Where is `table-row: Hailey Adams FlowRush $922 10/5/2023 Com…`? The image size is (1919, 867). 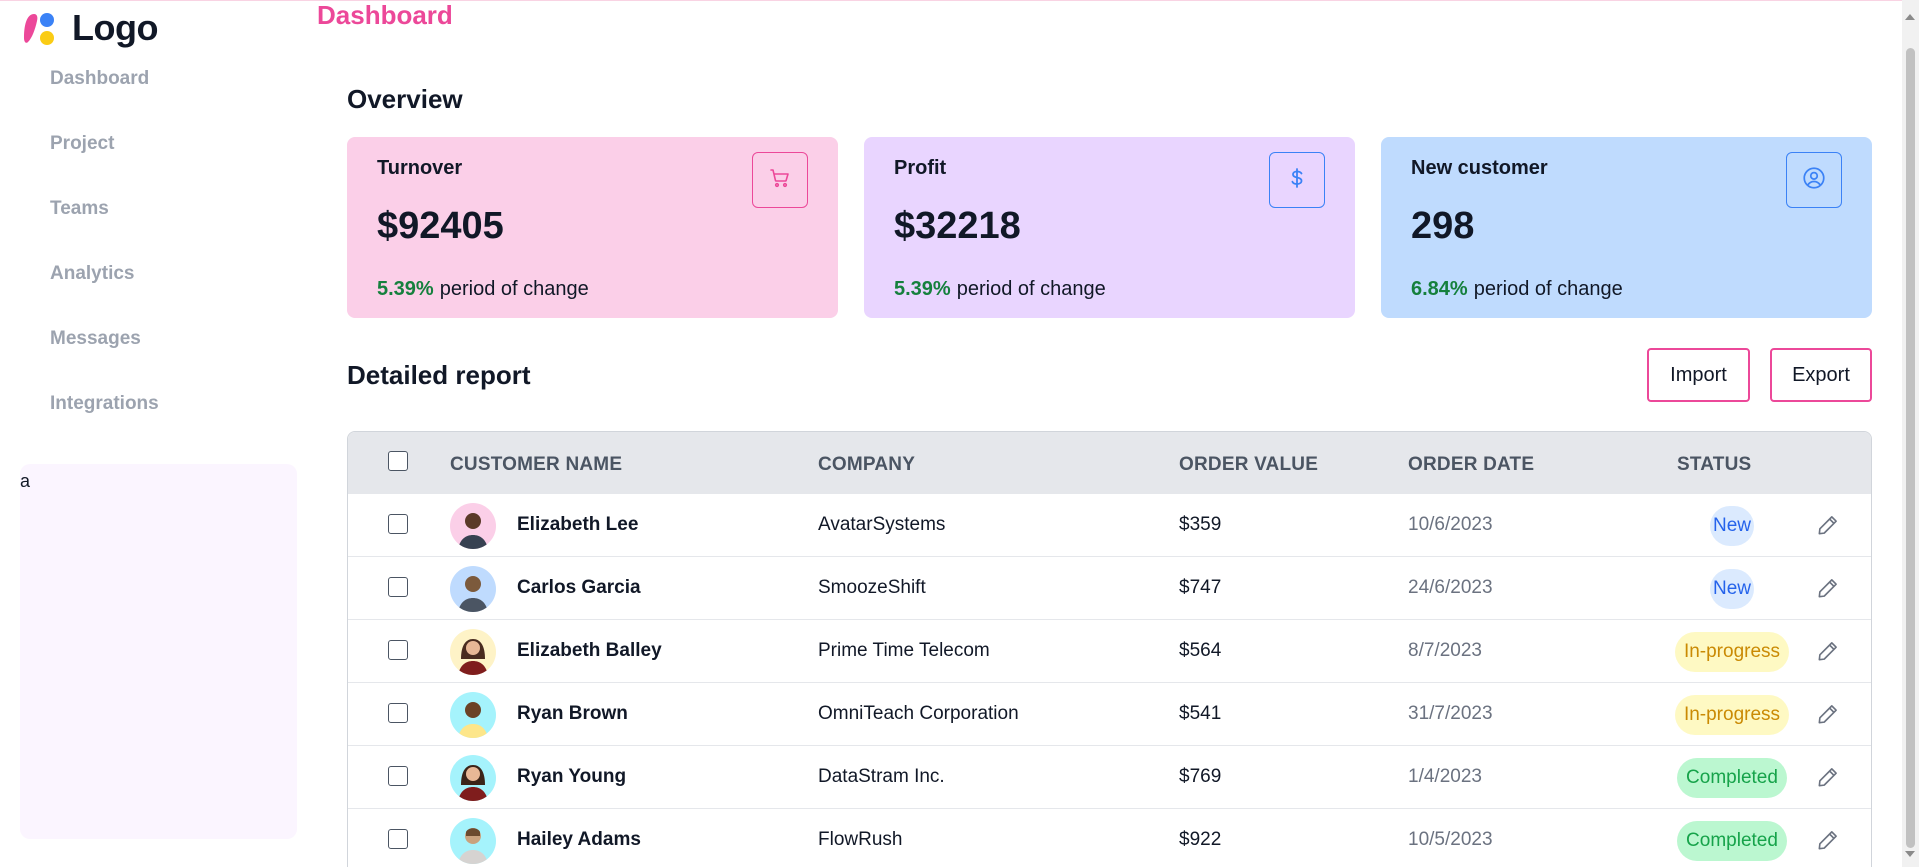
table-row: Hailey Adams FlowRush $922 10/5/2023 Com… is located at coordinates (1109, 837).